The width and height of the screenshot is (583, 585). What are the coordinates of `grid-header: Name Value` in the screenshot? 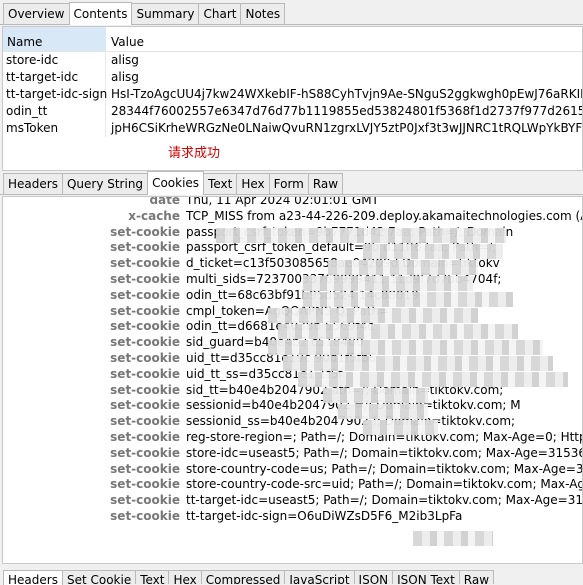 It's located at (292, 39).